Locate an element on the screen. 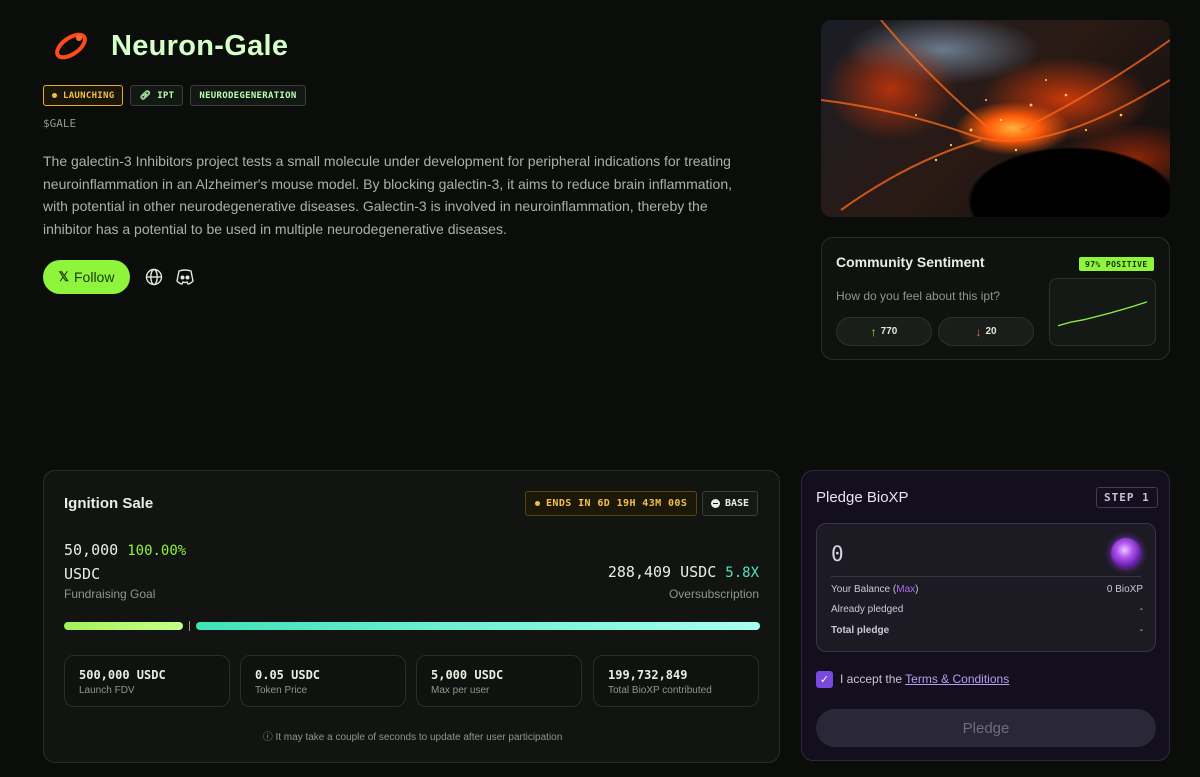  tag-list: LAUNCHING 🔗︎ IPT NEURODEGENERATION is located at coordinates (174, 95).